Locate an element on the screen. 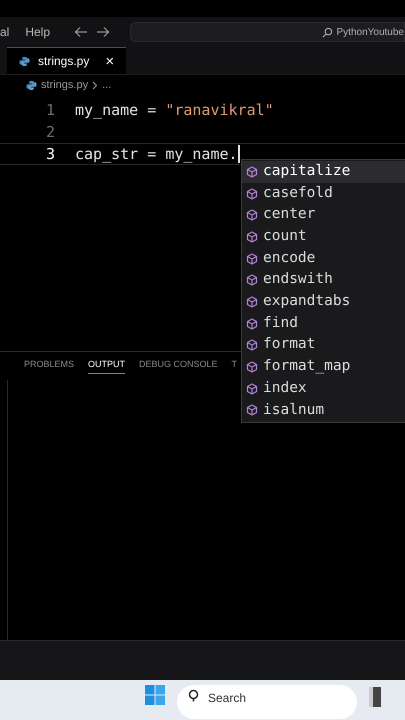 The width and height of the screenshot is (405, 720). search-placeholder: Search is located at coordinates (227, 698).